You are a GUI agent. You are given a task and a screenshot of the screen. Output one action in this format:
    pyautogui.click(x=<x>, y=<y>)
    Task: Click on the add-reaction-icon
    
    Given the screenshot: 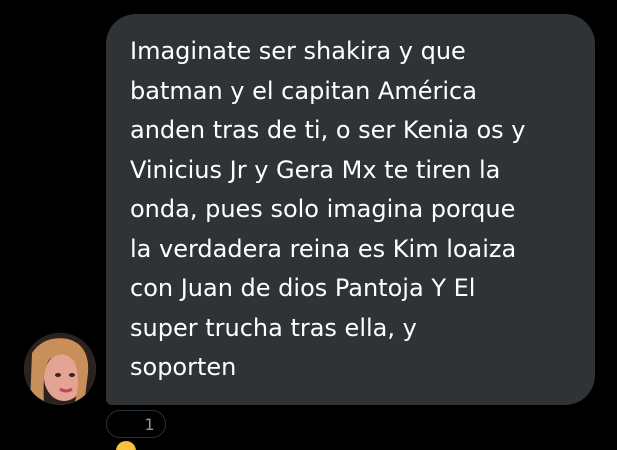 What is the action you would take?
    pyautogui.click(x=126, y=445)
    